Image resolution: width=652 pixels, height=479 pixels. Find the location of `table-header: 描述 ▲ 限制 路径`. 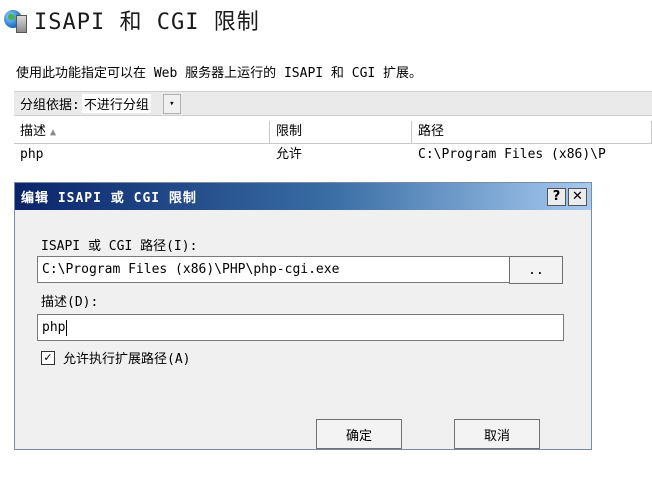

table-header: 描述 ▲ 限制 路径 is located at coordinates (333, 132).